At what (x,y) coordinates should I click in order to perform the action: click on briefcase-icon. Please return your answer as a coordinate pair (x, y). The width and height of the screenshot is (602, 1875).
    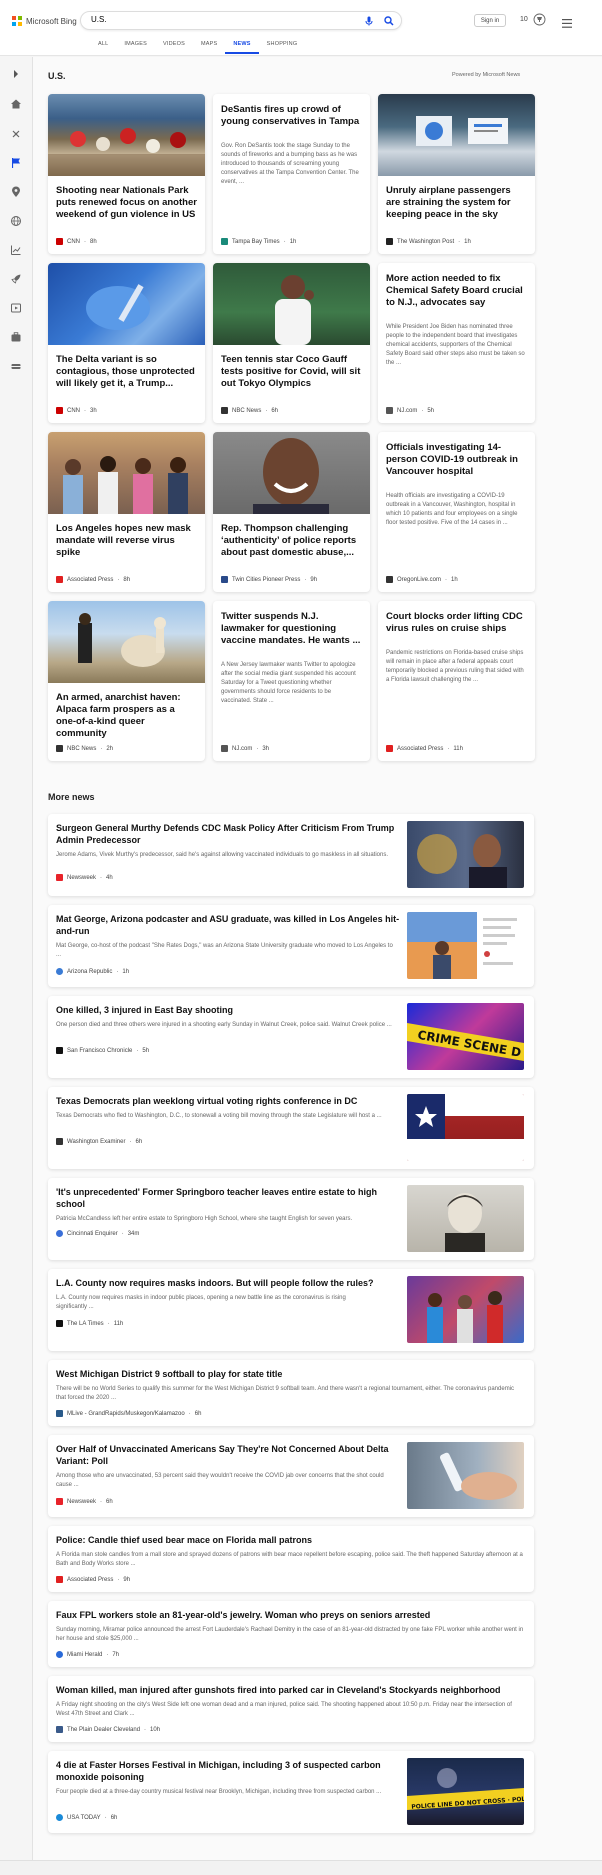
    Looking at the image, I should click on (16, 336).